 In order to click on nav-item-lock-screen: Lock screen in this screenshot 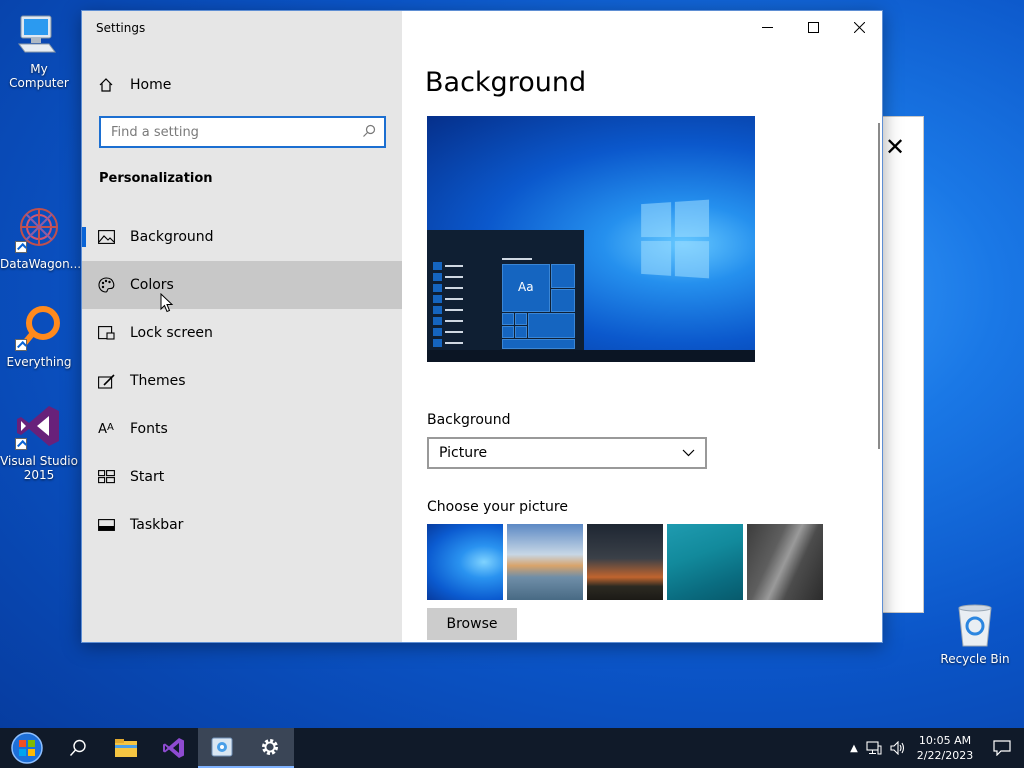, I will do `click(242, 333)`.